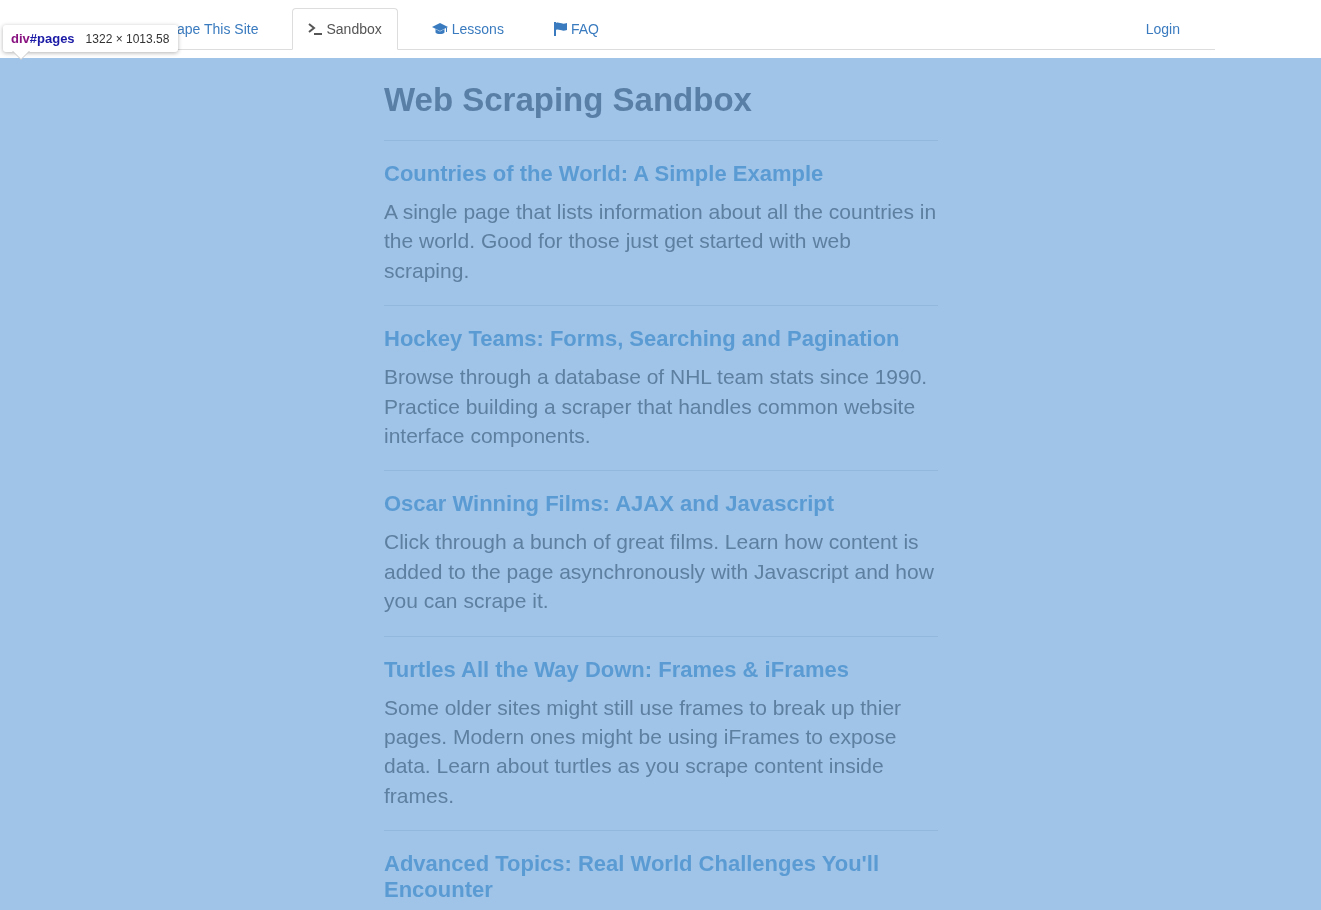  Describe the element at coordinates (467, 29) in the screenshot. I see `nav-tab: Lessons` at that location.